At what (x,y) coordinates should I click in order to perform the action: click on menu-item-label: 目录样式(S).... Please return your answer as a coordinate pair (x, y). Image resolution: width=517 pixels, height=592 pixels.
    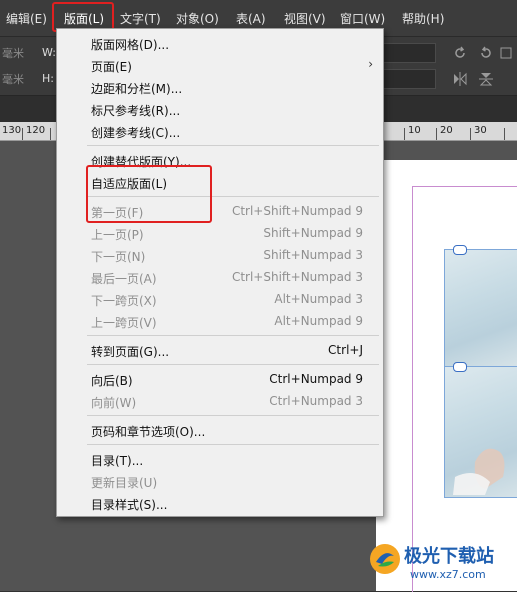
    Looking at the image, I should click on (129, 505).